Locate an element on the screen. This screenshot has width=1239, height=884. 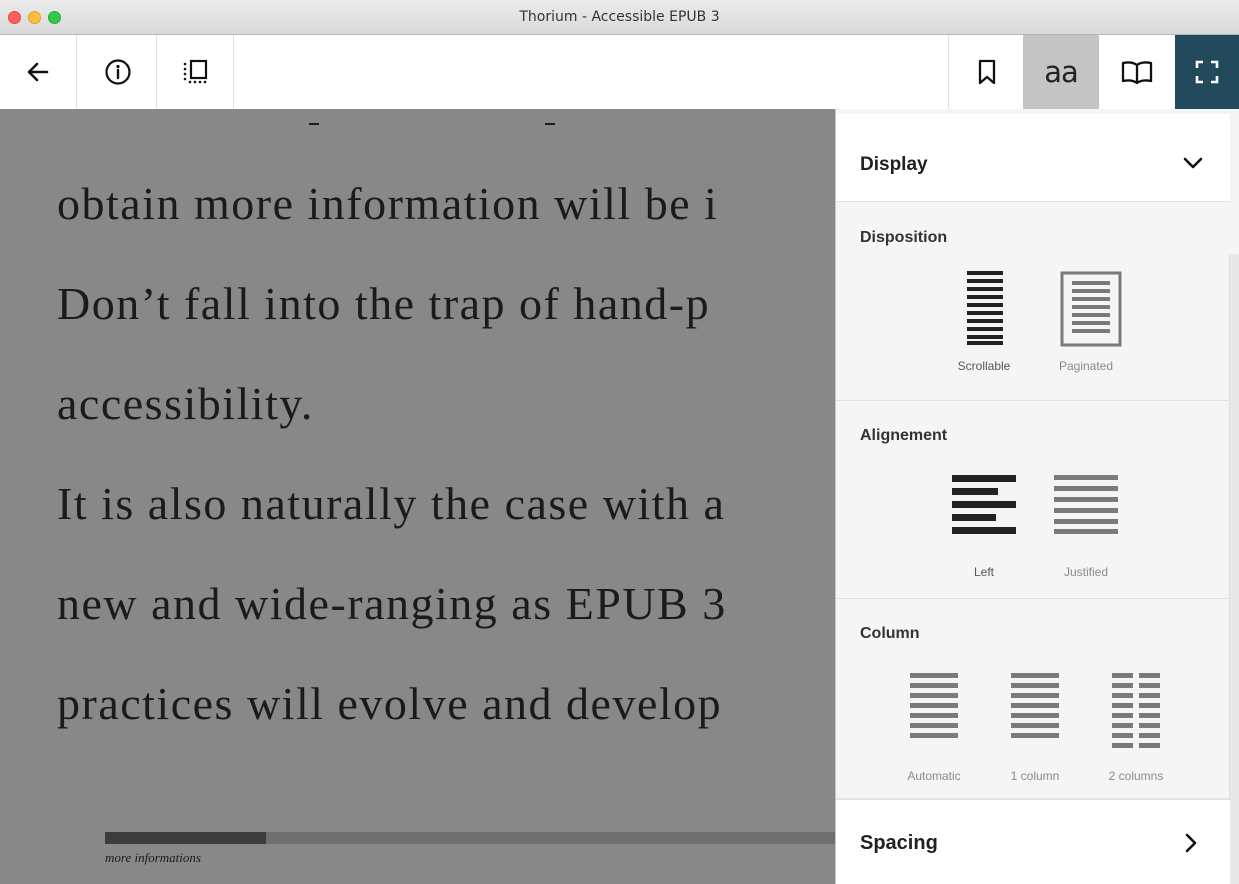
panel-scrollbar is located at coordinates (1234, 569).